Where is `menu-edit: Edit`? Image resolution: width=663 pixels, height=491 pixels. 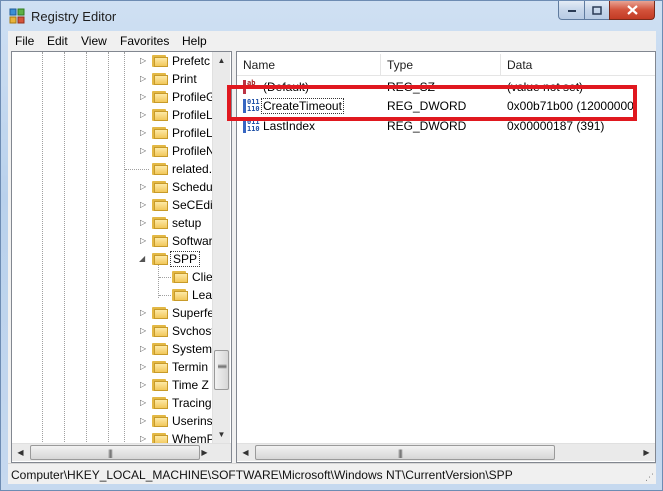 menu-edit: Edit is located at coordinates (57, 41).